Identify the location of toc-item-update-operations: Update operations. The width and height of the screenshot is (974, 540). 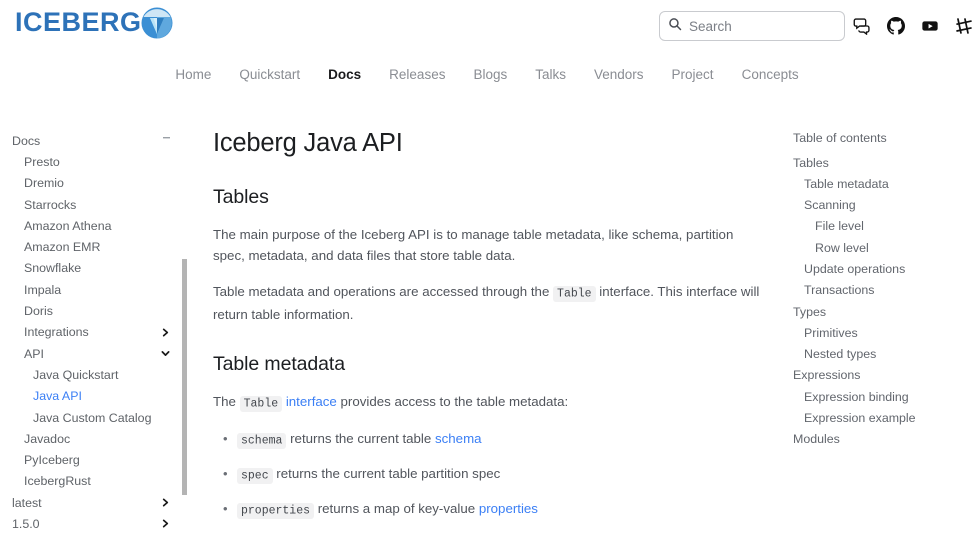
(883, 269).